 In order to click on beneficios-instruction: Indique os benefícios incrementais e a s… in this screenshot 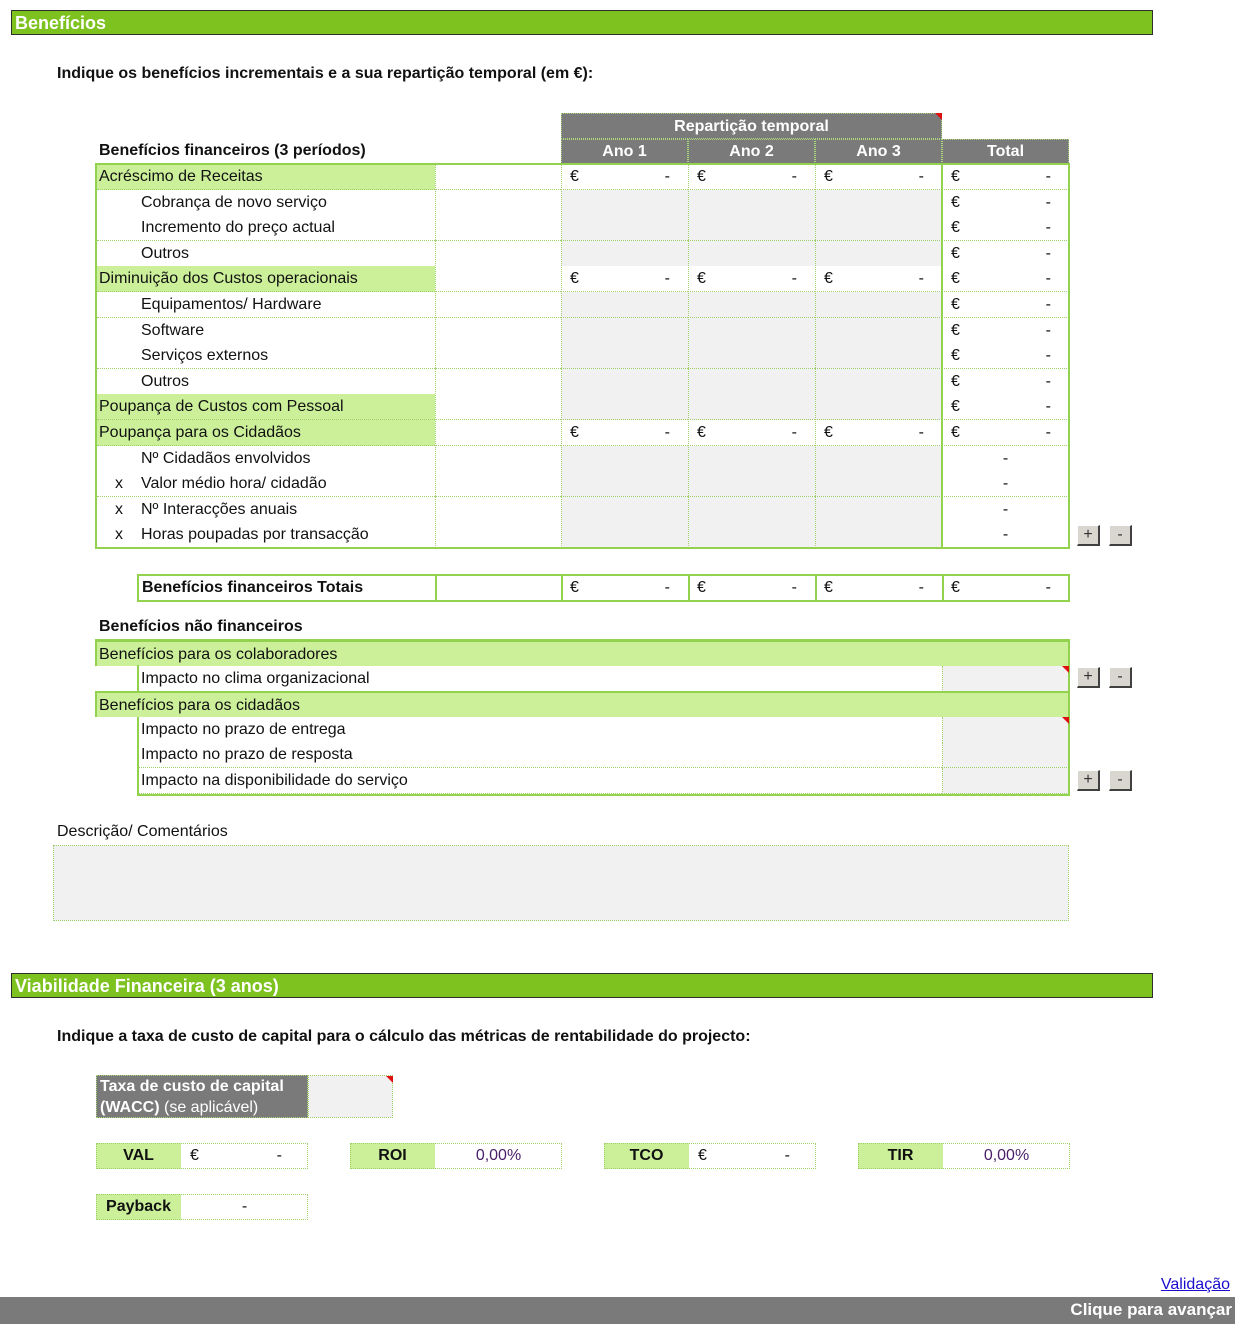, I will do `click(325, 73)`.